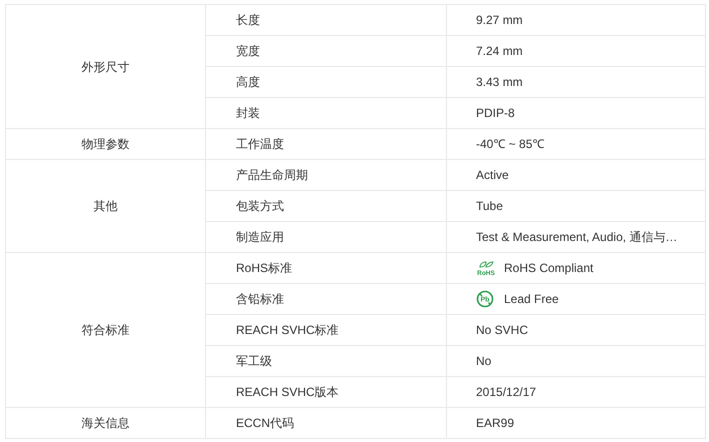  Describe the element at coordinates (106, 423) in the screenshot. I see `category-cell: 海关信息` at that location.